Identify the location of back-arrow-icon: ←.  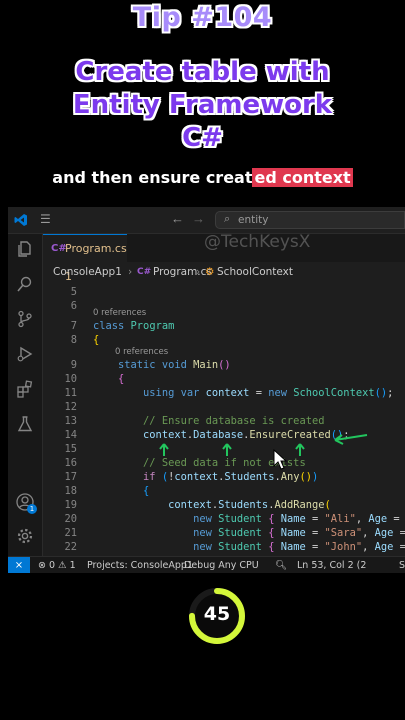
(177, 219).